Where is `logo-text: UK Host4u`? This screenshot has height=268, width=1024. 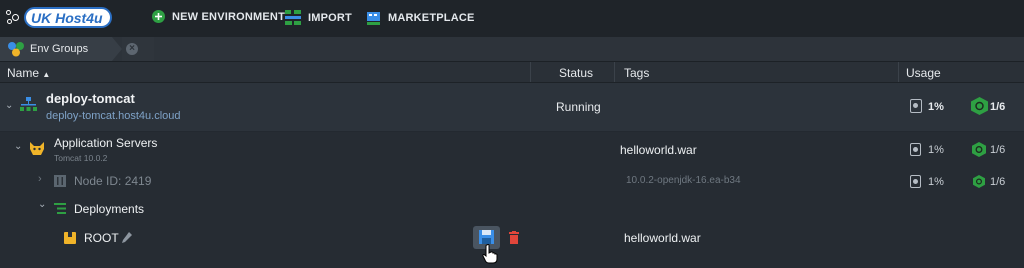
logo-text: UK Host4u is located at coordinates (67, 17).